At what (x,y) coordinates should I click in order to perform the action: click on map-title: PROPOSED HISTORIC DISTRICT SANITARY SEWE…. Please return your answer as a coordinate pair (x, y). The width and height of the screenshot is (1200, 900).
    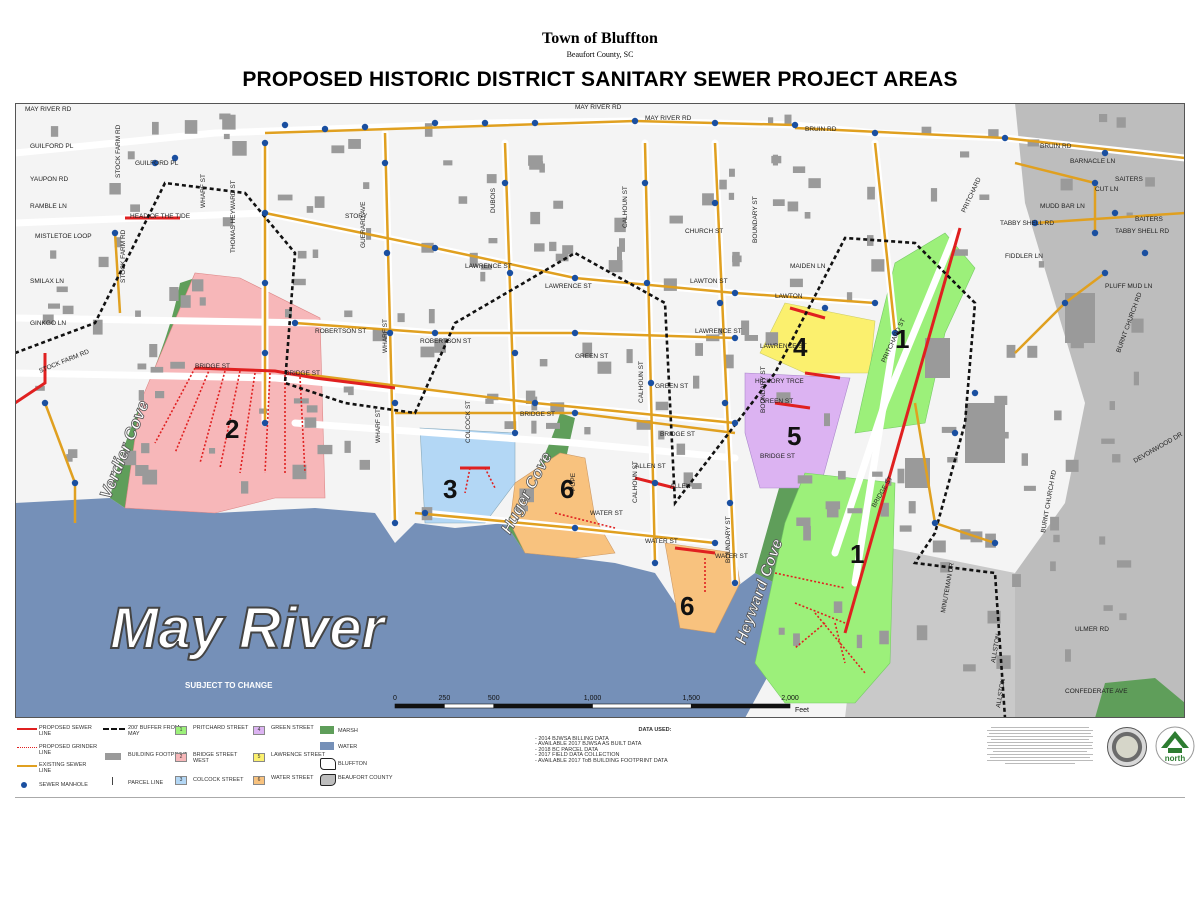
    Looking at the image, I should click on (600, 79).